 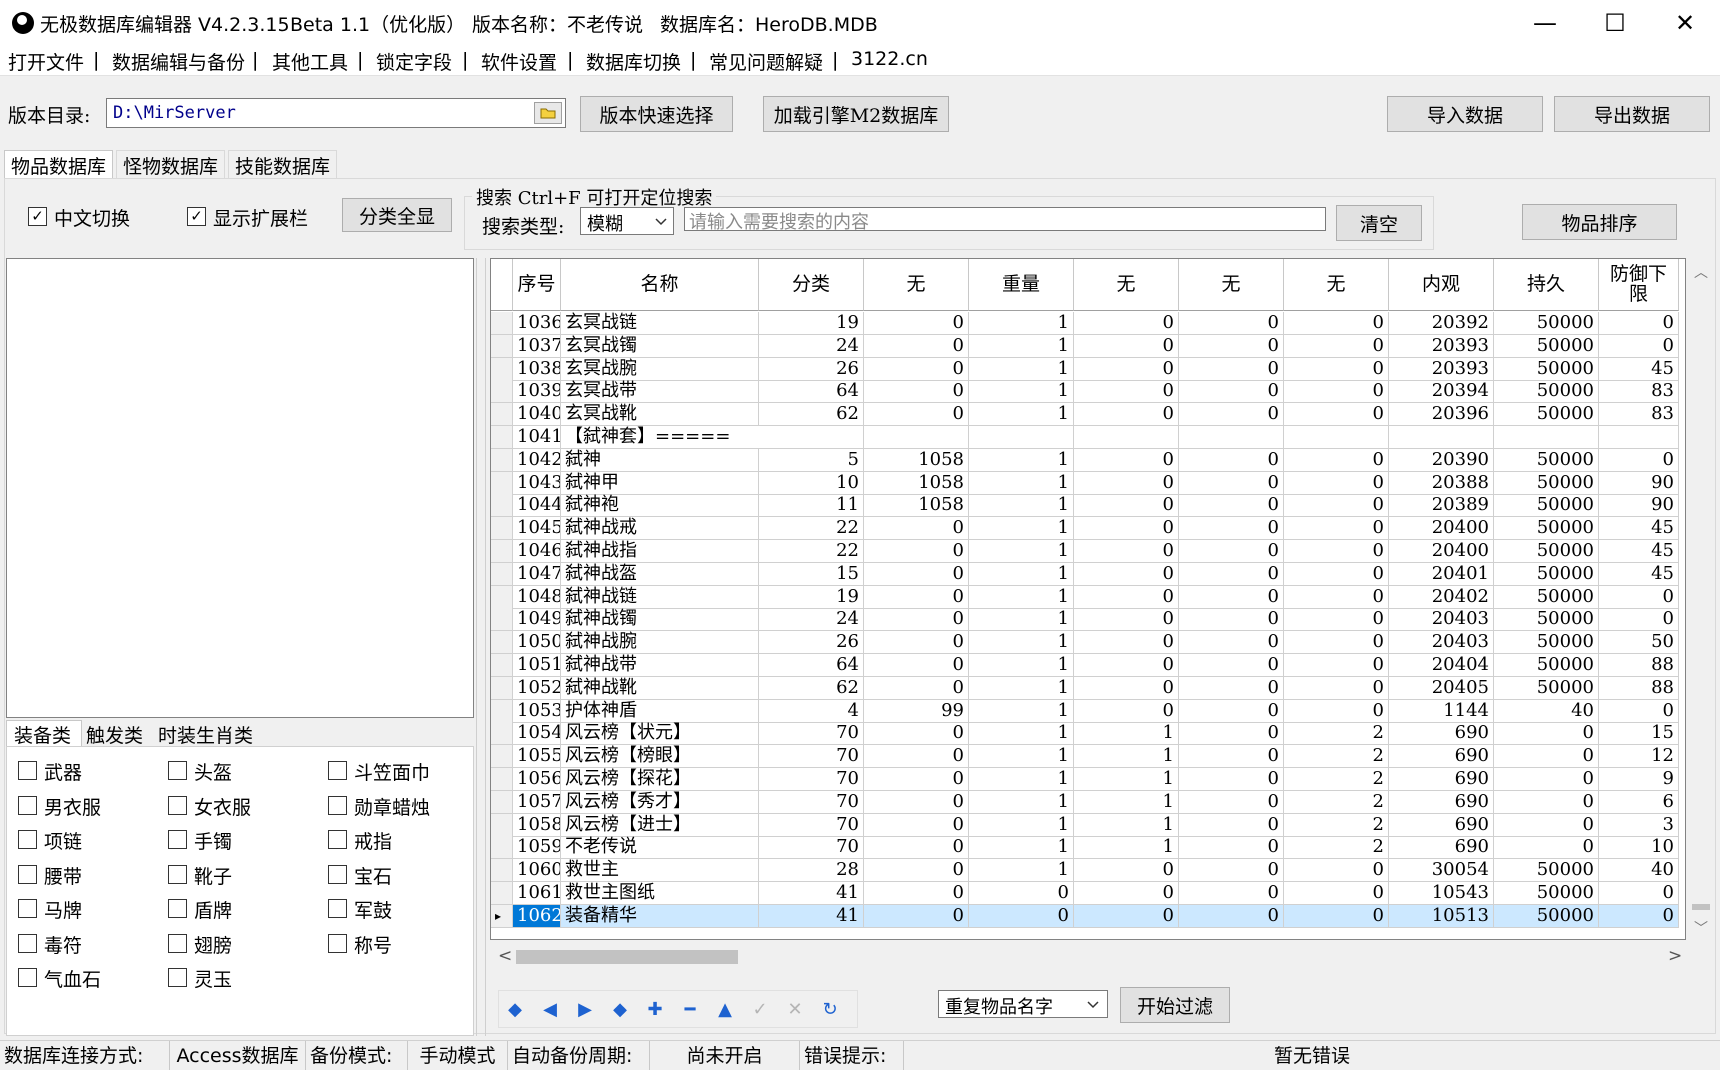 What do you see at coordinates (916, 460) in the screenshot?
I see `table-cell: 1058` at bounding box center [916, 460].